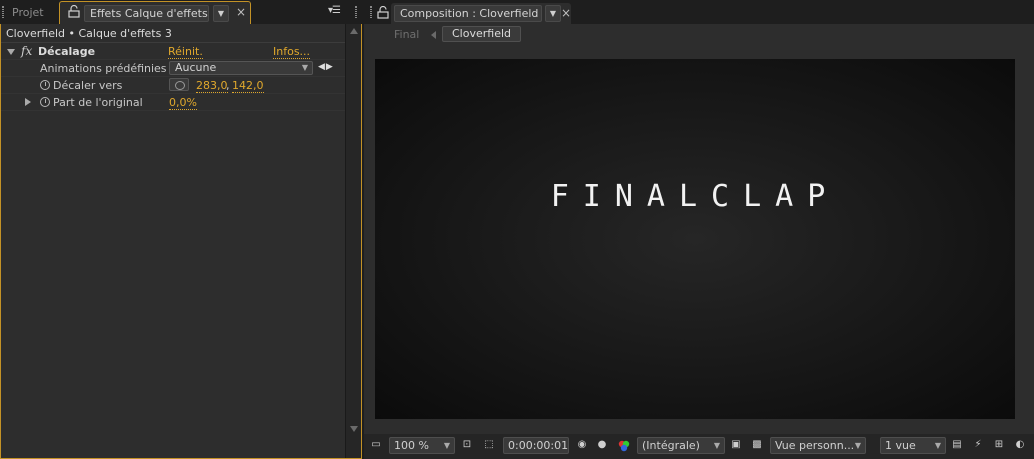 The height and width of the screenshot is (459, 1034). I want to click on tab-effects-dropdown: ▼, so click(221, 13).